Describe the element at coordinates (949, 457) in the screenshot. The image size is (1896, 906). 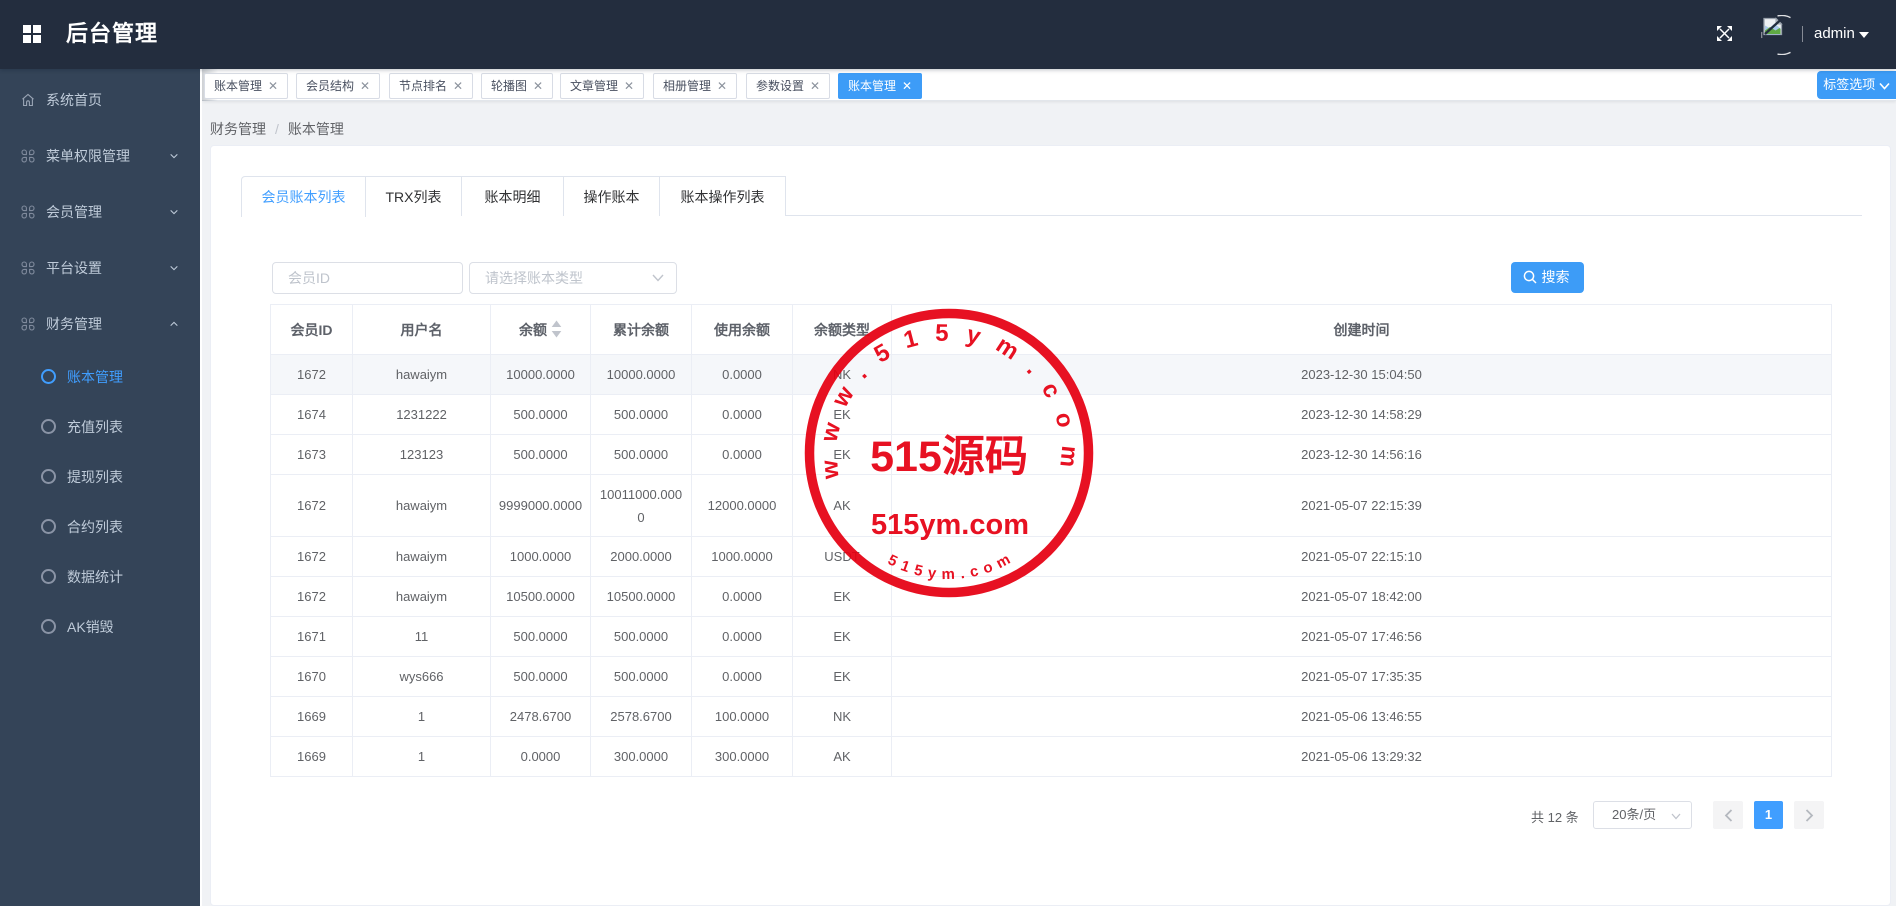
I see `svg-text: 515源码` at that location.